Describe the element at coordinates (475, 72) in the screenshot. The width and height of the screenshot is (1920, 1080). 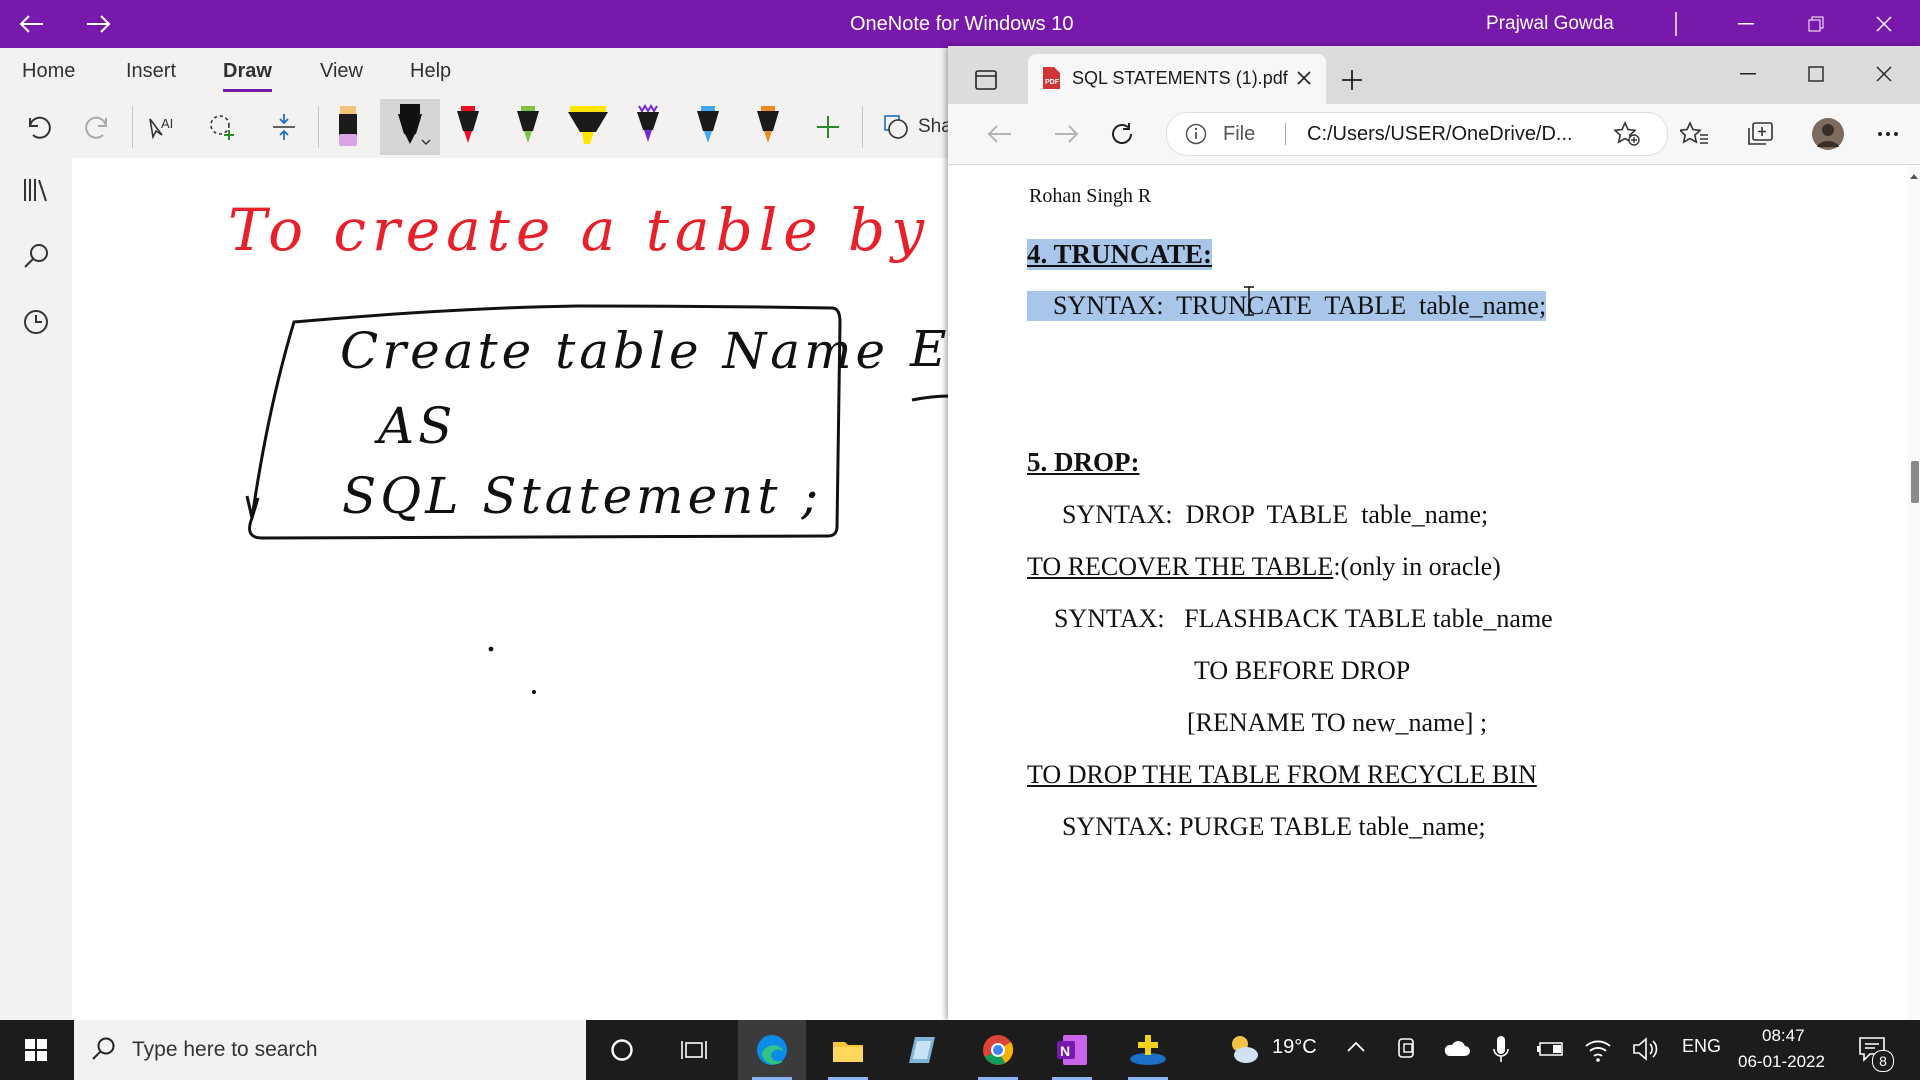
I see `ribbon-tabs: Home Insert Draw View Help` at that location.